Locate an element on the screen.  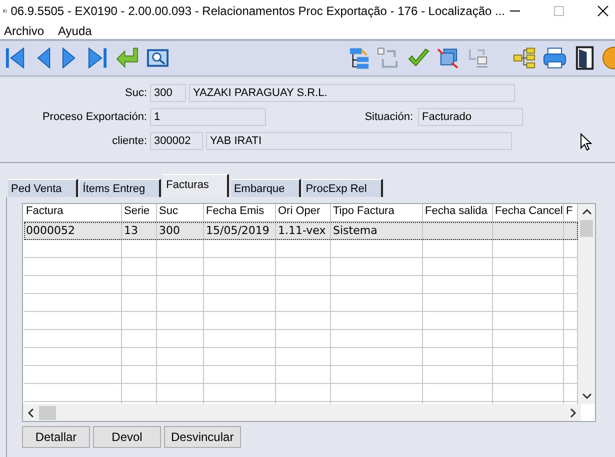
scroll-right-icon is located at coordinates (573, 413).